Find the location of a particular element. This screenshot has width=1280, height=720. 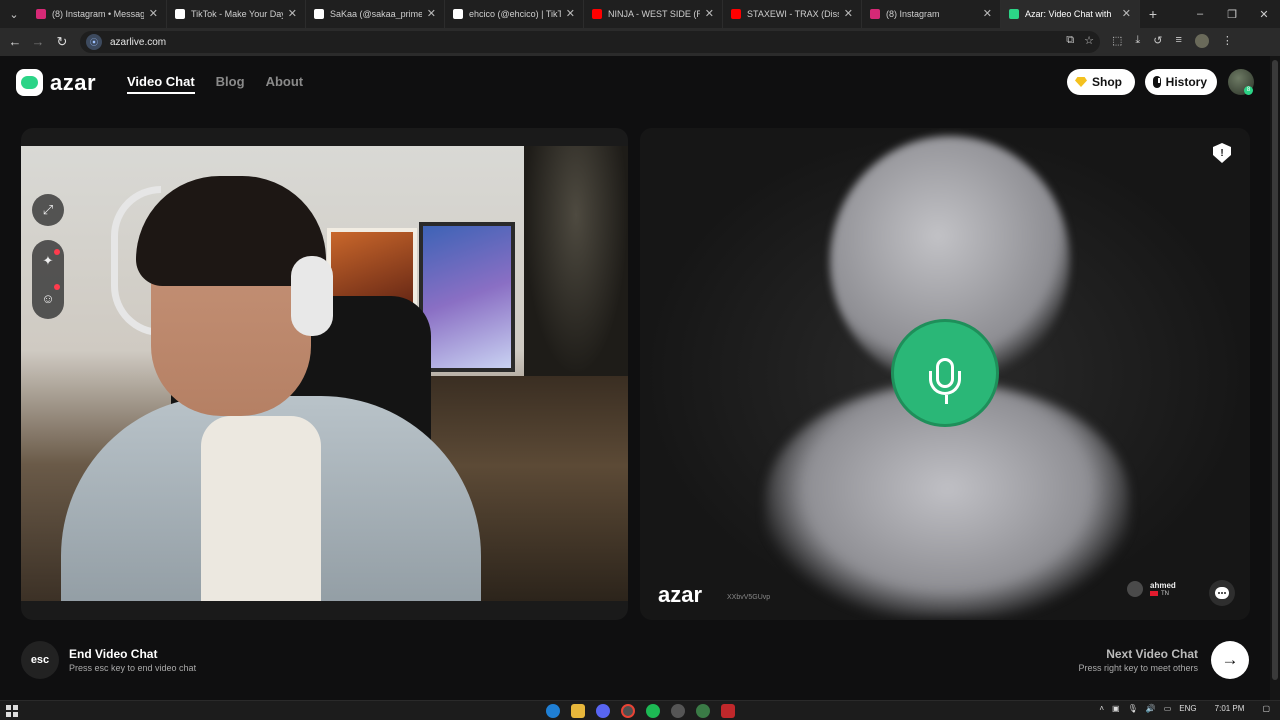

spotify-app-icon is located at coordinates (653, 711).